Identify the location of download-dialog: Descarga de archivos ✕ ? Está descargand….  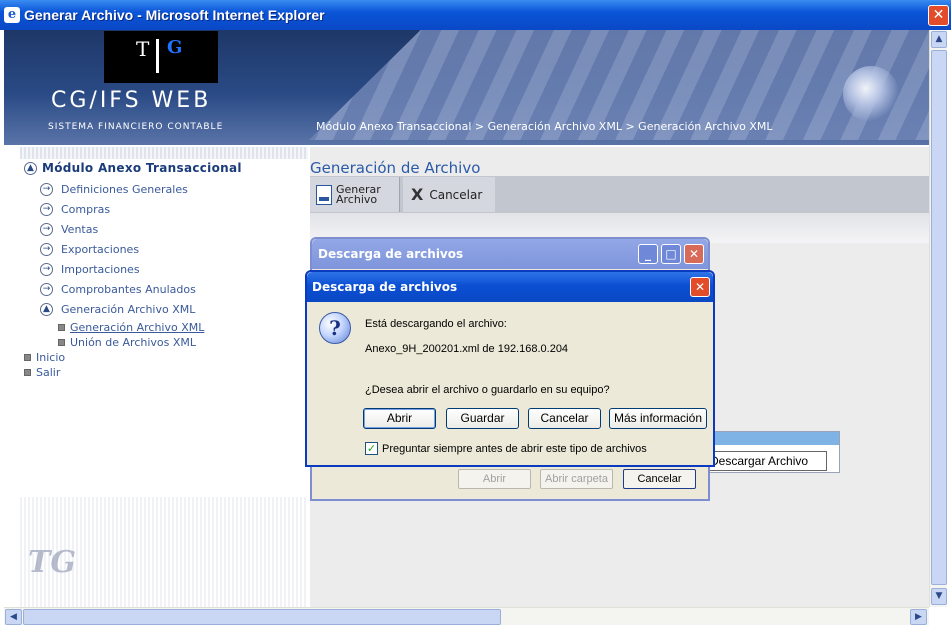
(510, 368).